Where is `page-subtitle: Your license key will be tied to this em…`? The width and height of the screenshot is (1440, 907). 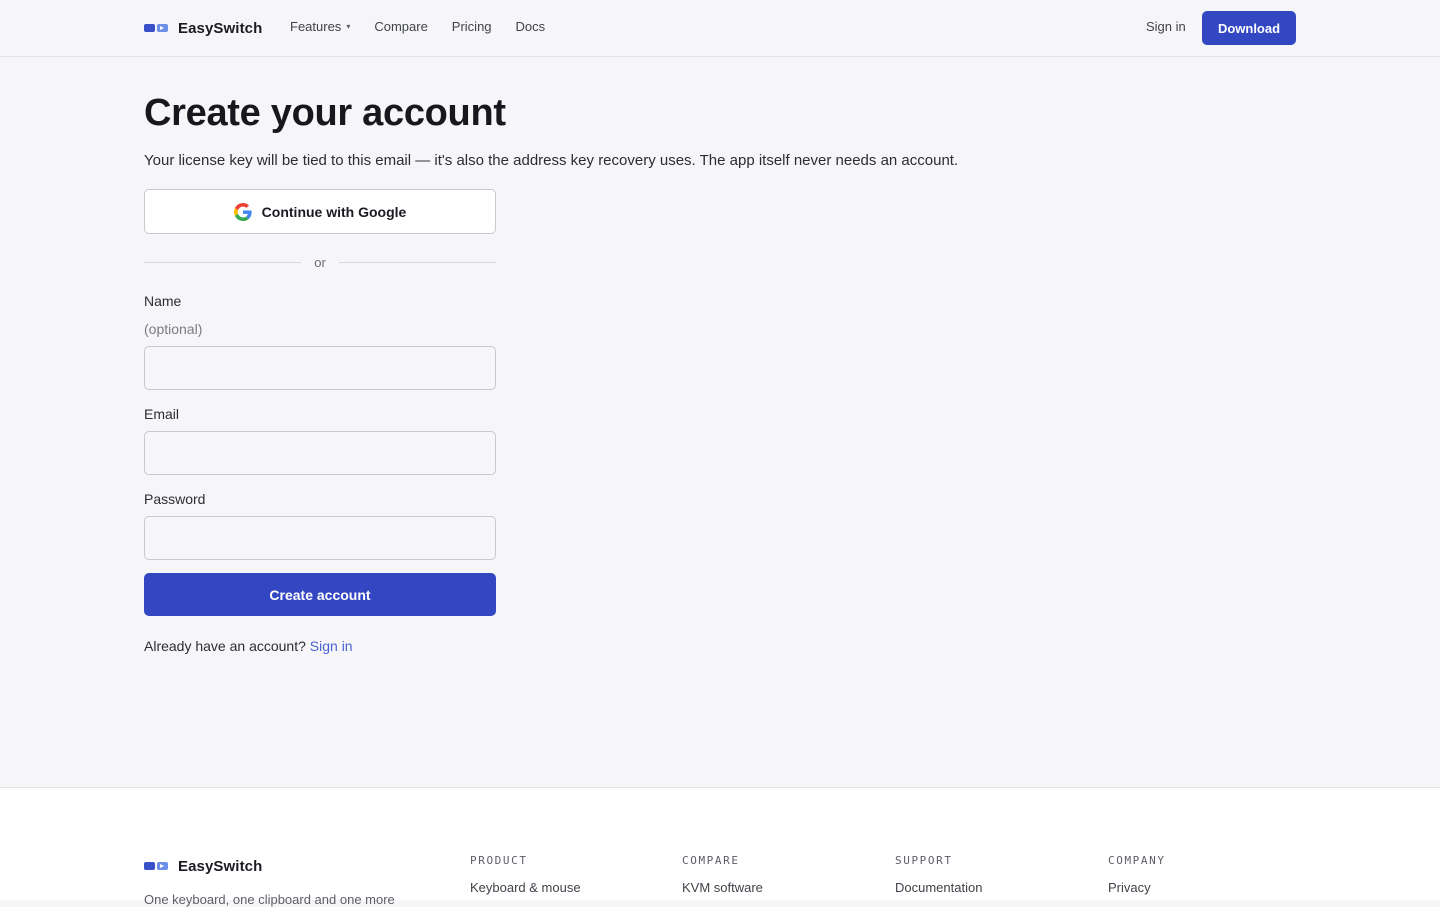 page-subtitle: Your license key will be tied to this em… is located at coordinates (551, 160).